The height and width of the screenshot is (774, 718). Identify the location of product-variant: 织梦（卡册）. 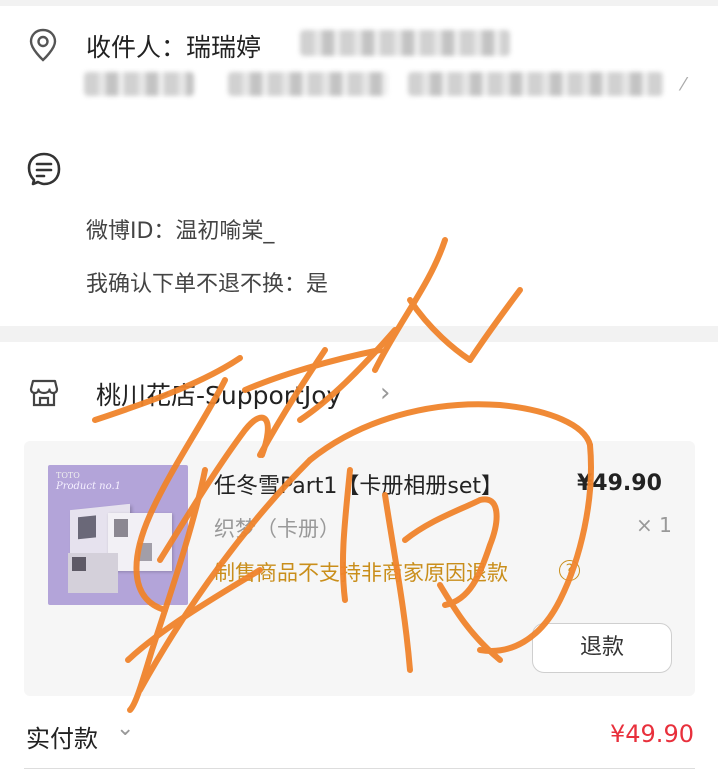
(277, 529).